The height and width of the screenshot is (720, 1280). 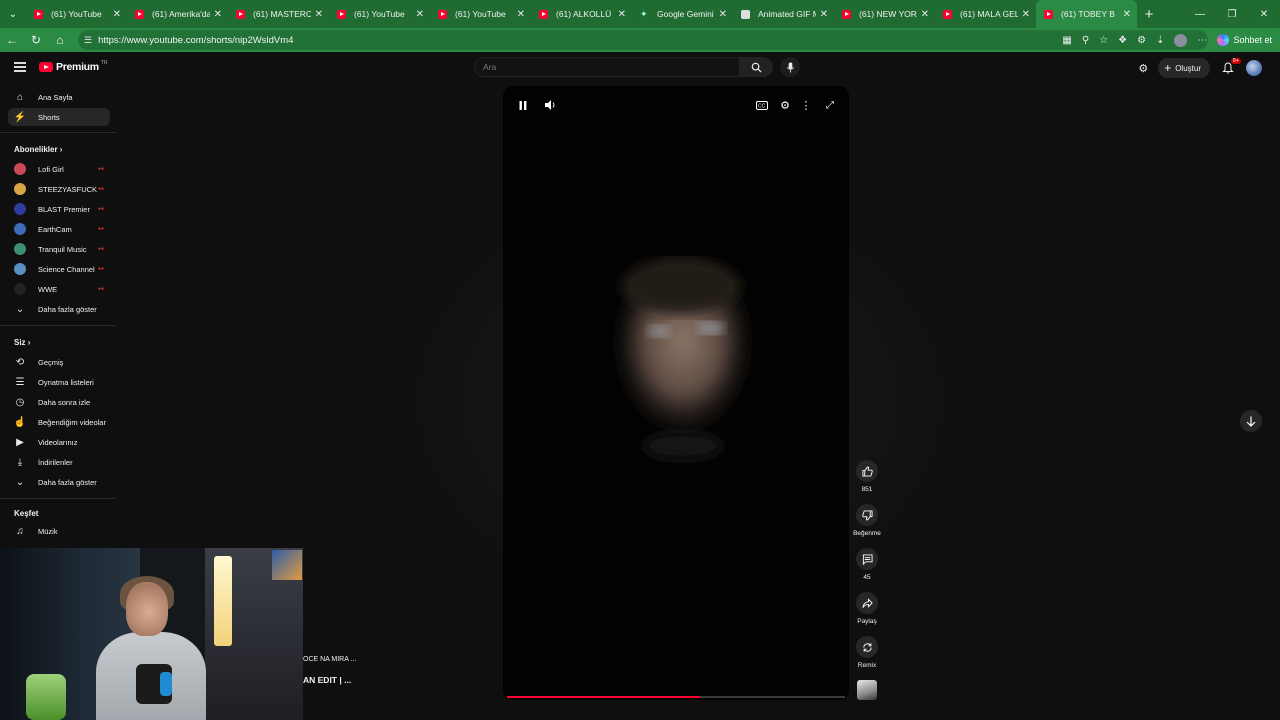 I want to click on pause-icon, so click(x=523, y=105).